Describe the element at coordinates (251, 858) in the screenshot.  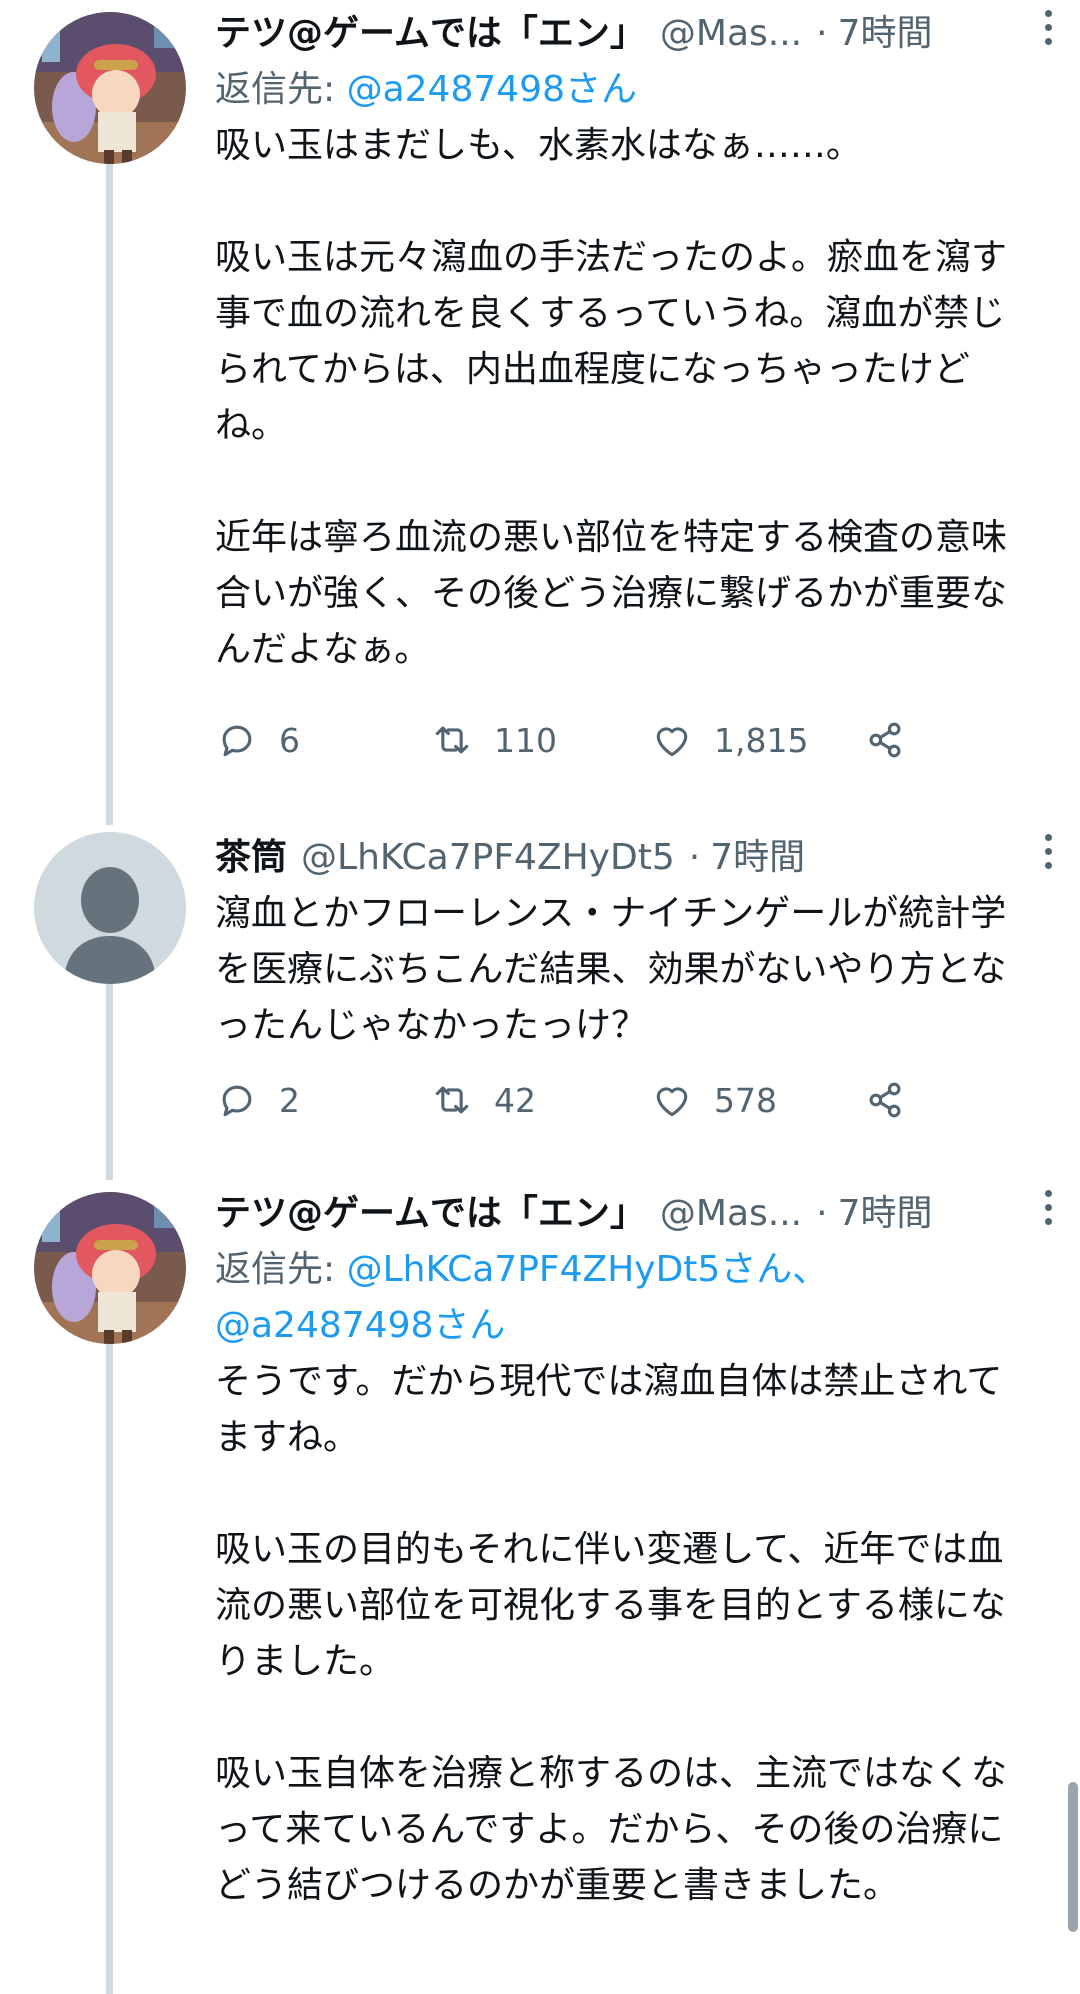
I see `display-name: 茶筒` at that location.